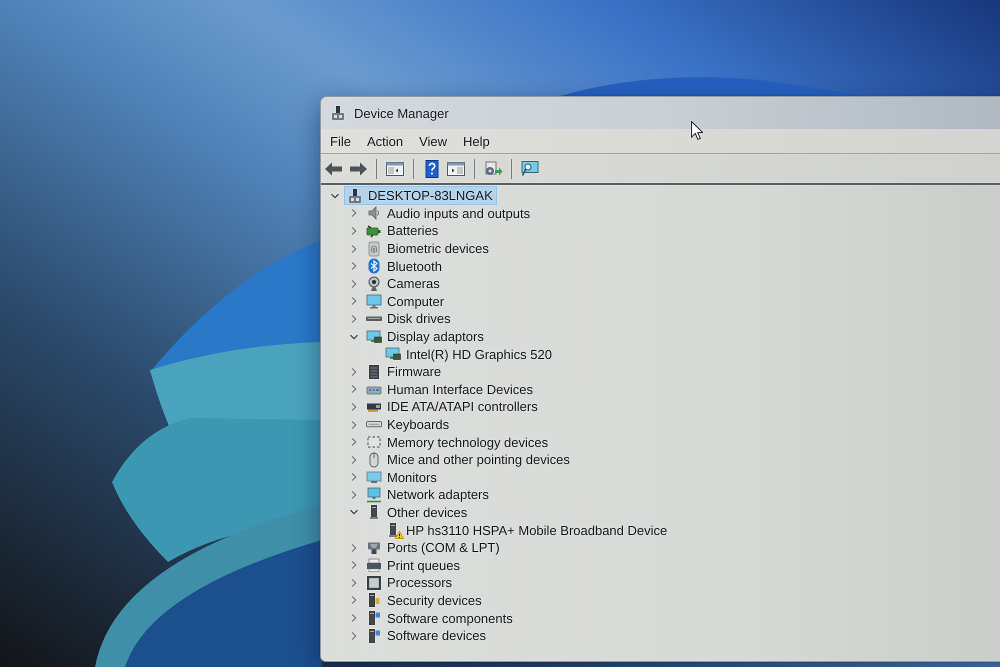  I want to click on monitor-magnifier-icon, so click(530, 169).